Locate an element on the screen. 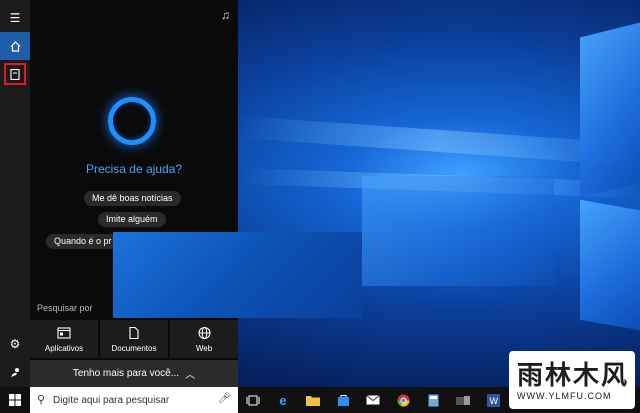  windows-logo-icon is located at coordinates (15, 400).